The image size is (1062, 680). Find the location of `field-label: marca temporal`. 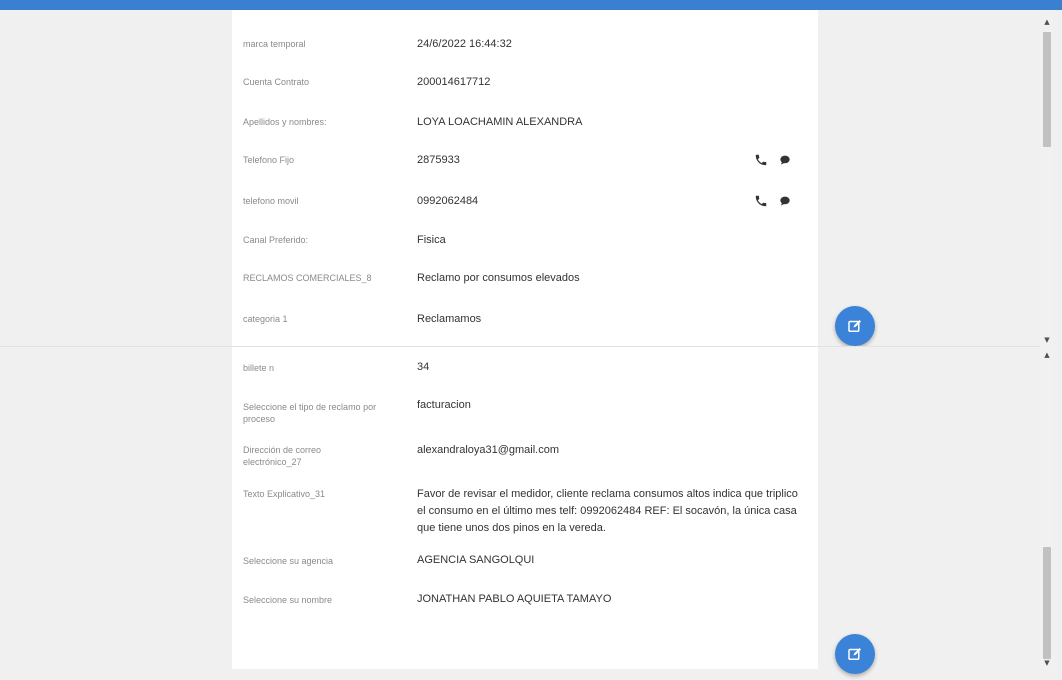

field-label: marca temporal is located at coordinates (274, 44).